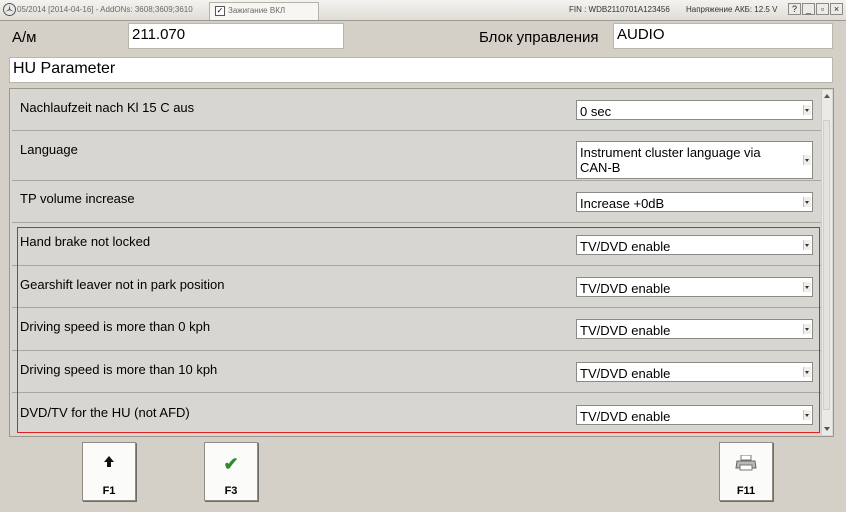  What do you see at coordinates (231, 491) in the screenshot?
I see `f3-key-label: F3` at bounding box center [231, 491].